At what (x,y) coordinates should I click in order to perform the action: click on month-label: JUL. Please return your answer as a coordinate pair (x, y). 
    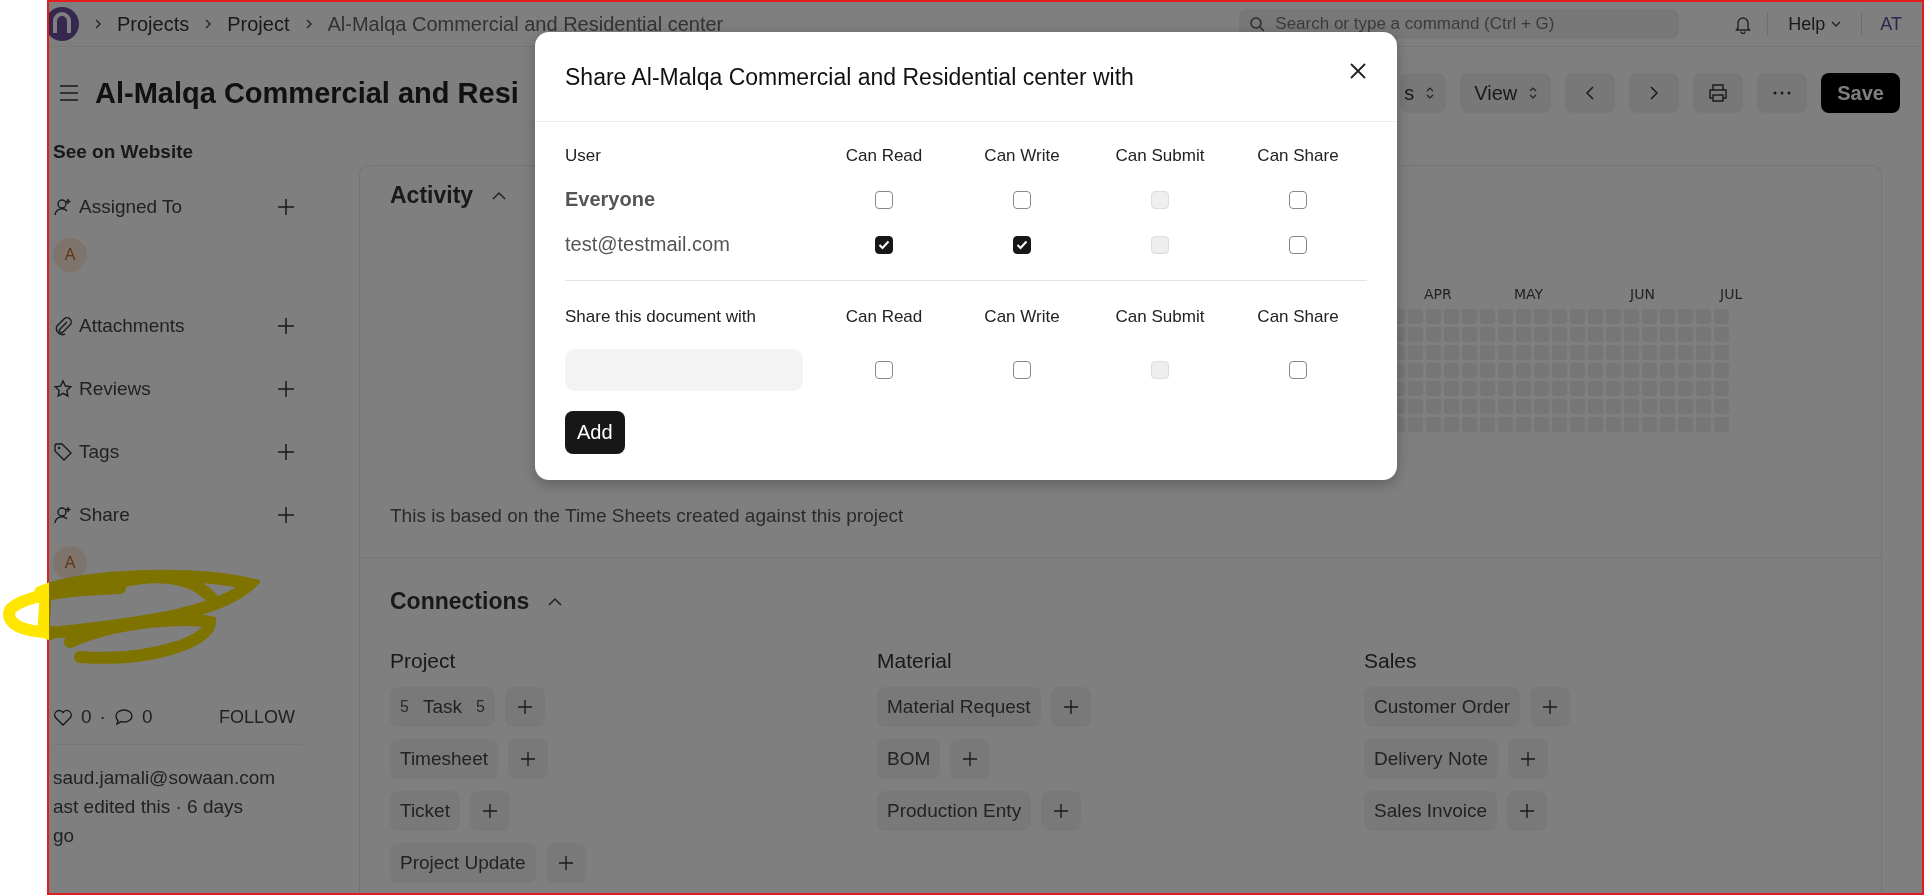
    Looking at the image, I should click on (1731, 294).